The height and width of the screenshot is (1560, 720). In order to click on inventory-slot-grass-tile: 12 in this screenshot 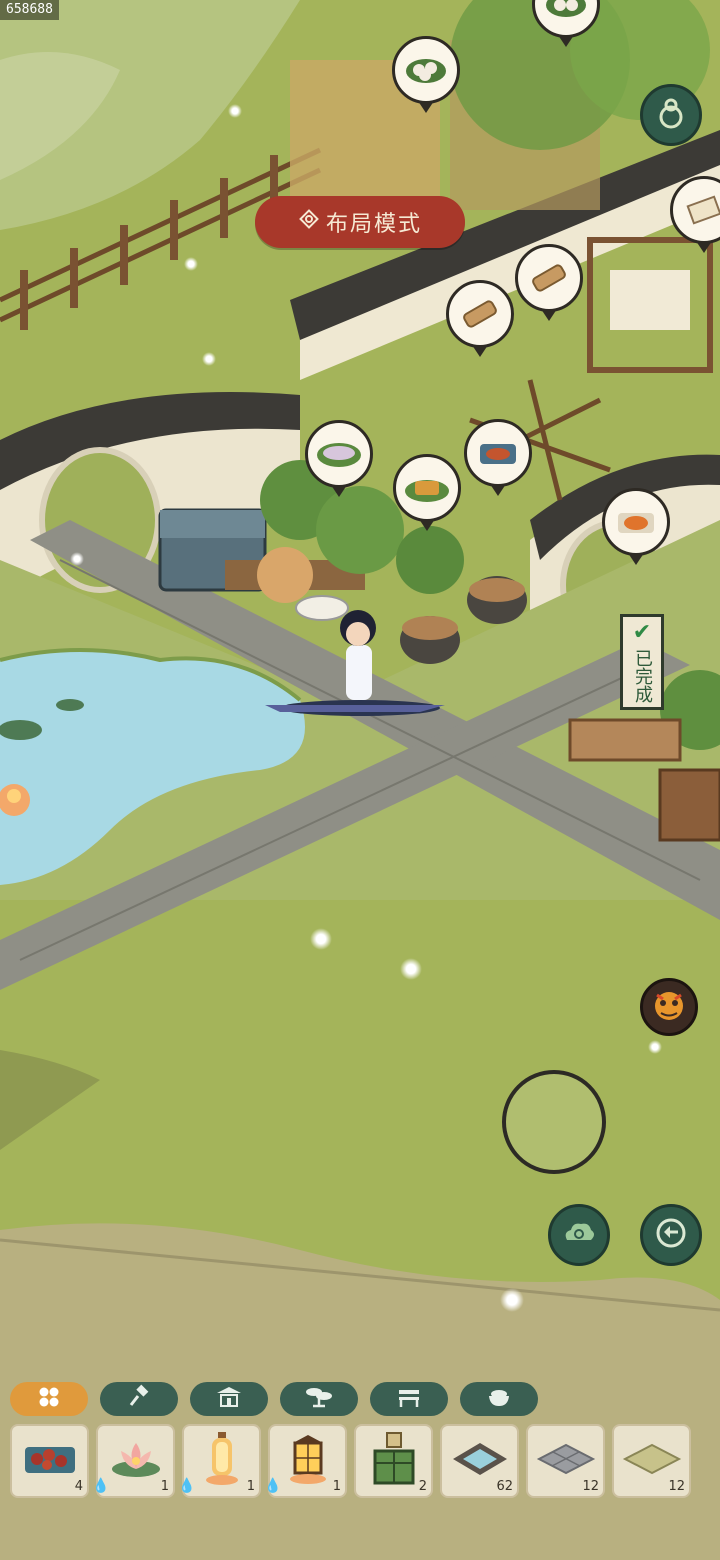, I will do `click(651, 1461)`.